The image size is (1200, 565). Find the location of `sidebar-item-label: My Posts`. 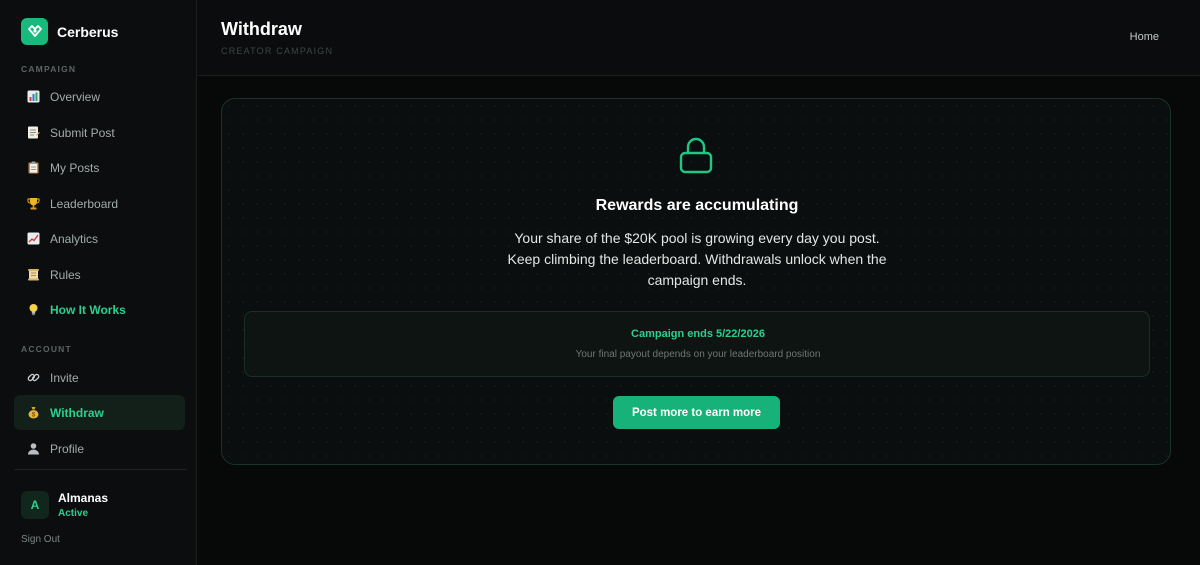

sidebar-item-label: My Posts is located at coordinates (75, 167).